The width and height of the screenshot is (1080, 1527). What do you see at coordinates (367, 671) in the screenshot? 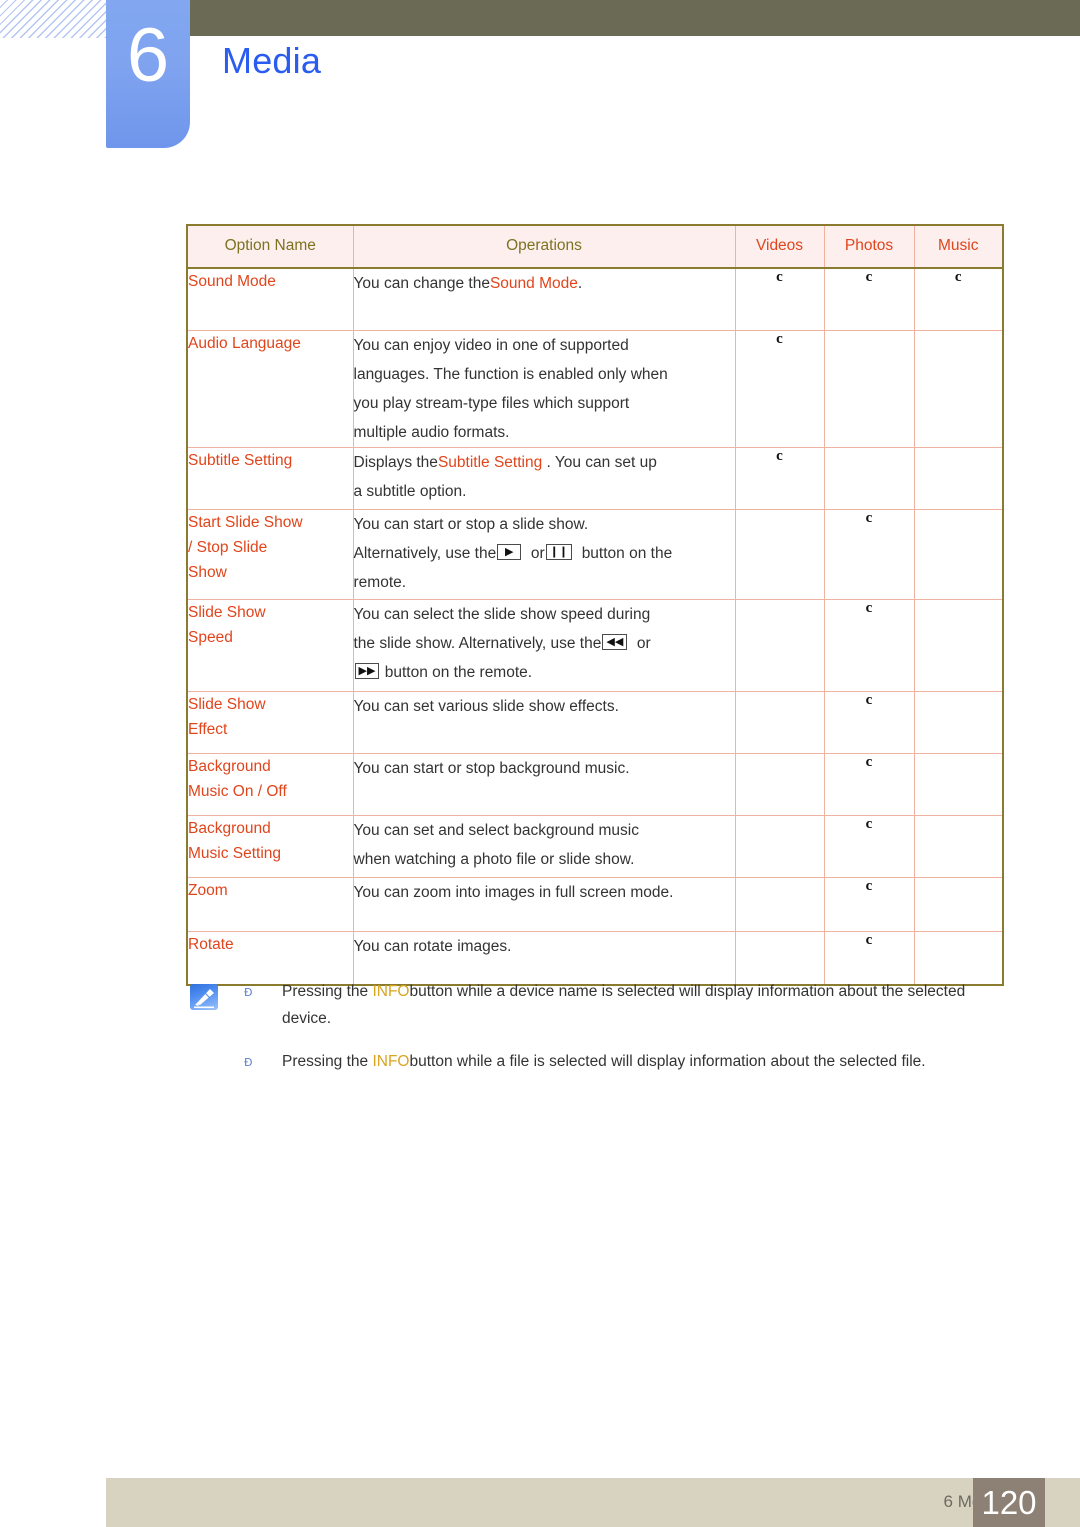
I see `fast-forward-button-icon: ▶▶` at bounding box center [367, 671].